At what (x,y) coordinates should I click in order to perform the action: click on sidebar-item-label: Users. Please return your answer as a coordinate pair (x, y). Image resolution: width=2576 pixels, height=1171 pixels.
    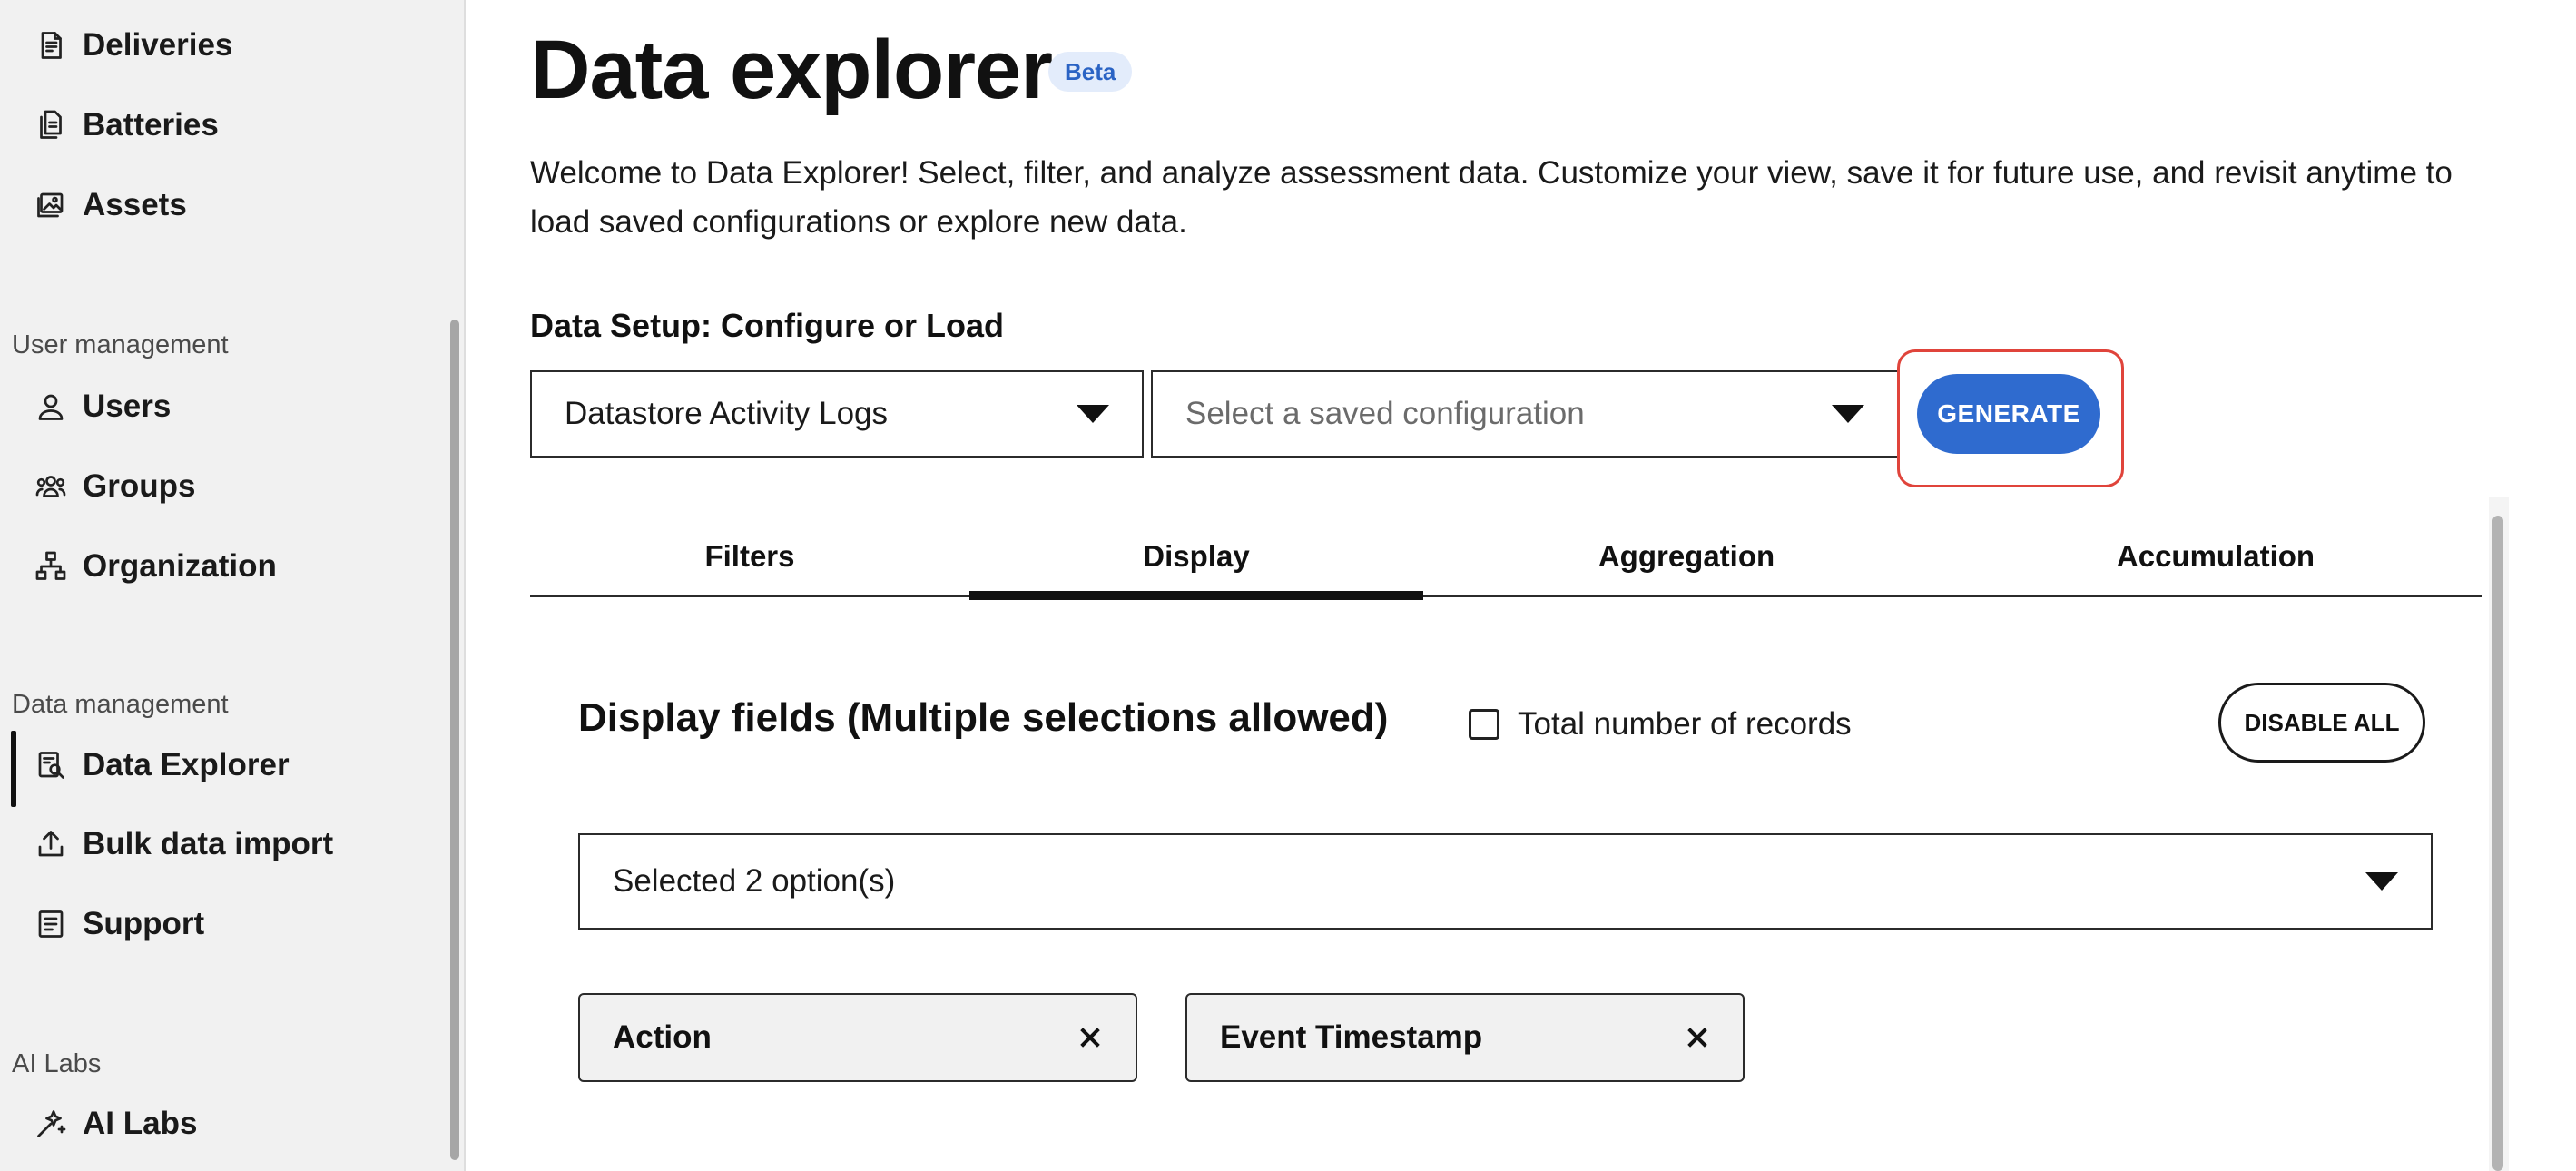
    Looking at the image, I should click on (127, 407).